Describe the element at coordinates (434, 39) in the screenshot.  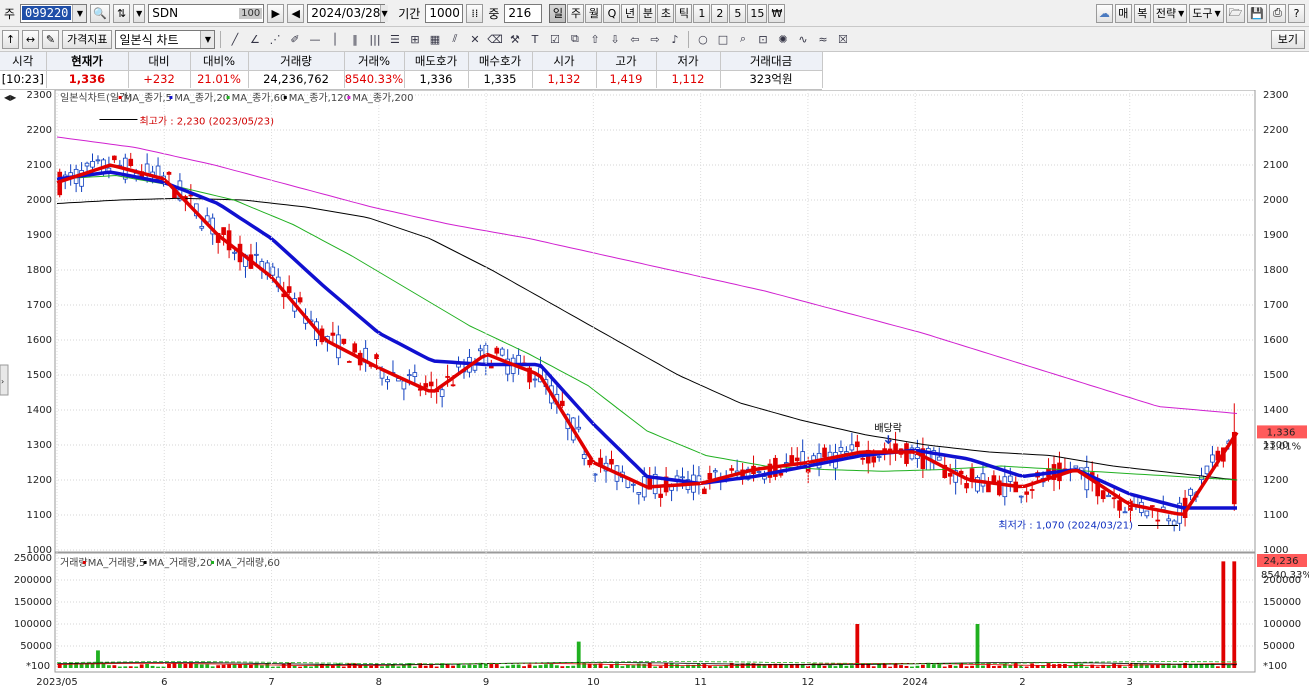
I see `table-icon: ▦` at that location.